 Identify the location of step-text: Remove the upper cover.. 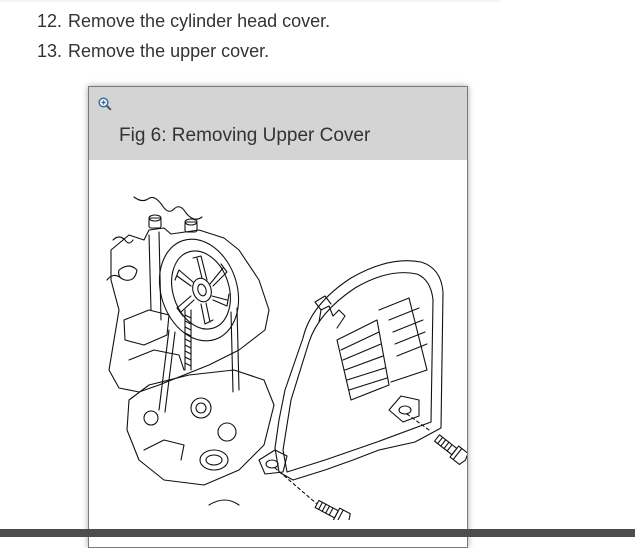
(169, 51).